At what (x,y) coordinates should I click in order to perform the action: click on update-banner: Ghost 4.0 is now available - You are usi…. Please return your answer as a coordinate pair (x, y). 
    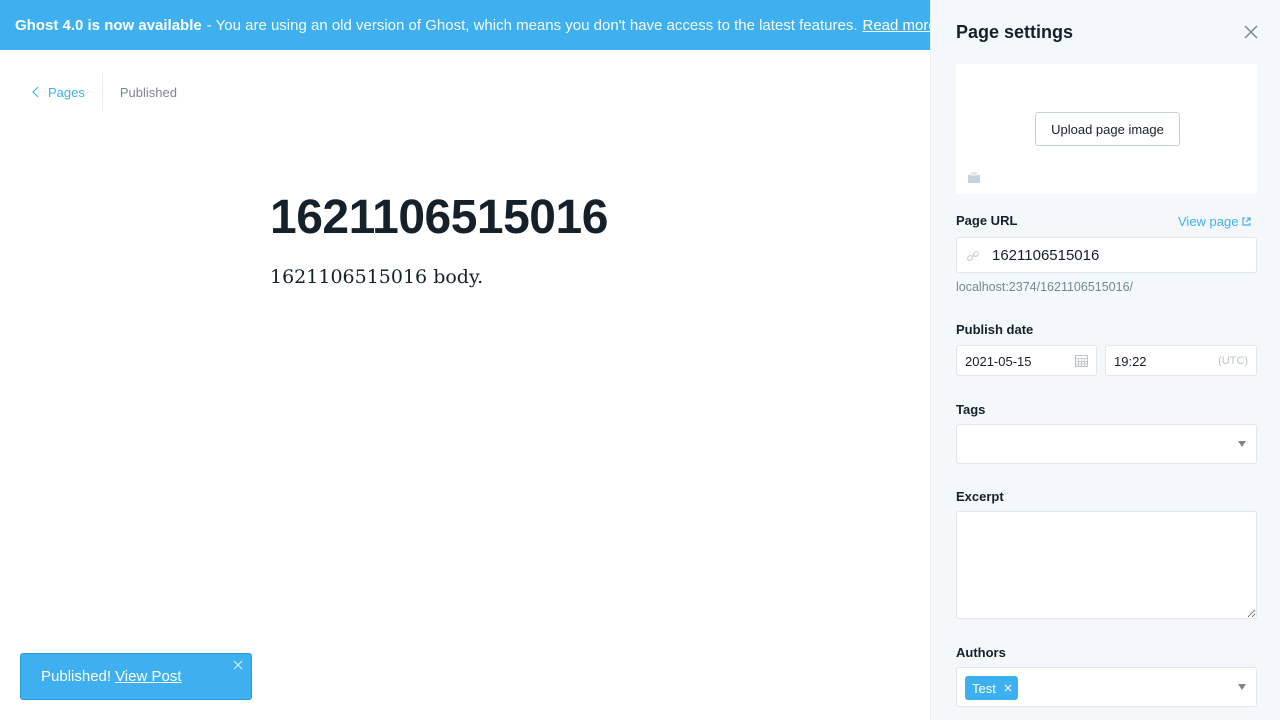
    Looking at the image, I should click on (465, 25).